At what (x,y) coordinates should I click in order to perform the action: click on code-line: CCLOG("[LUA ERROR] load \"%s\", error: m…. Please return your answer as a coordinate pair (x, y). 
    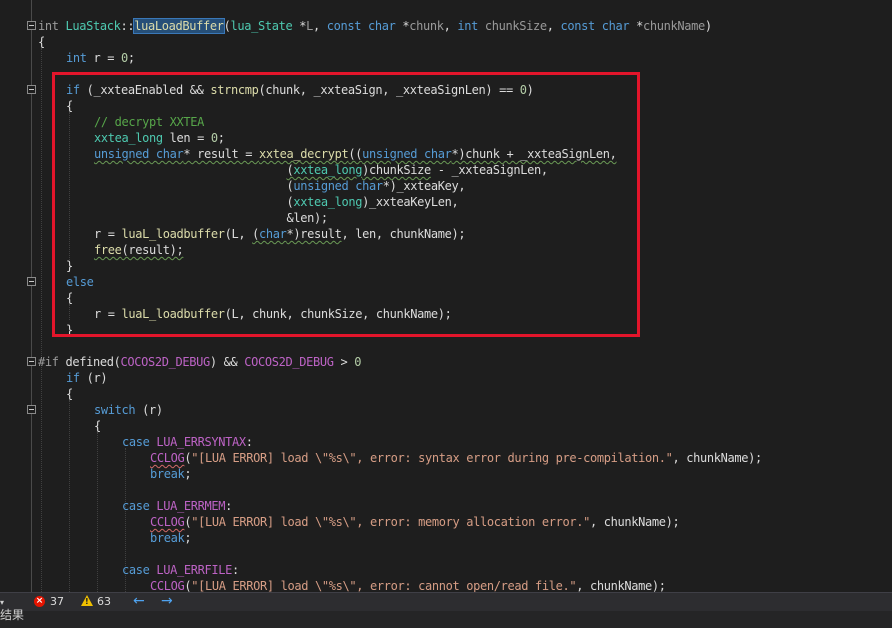
    Looking at the image, I should click on (446, 522).